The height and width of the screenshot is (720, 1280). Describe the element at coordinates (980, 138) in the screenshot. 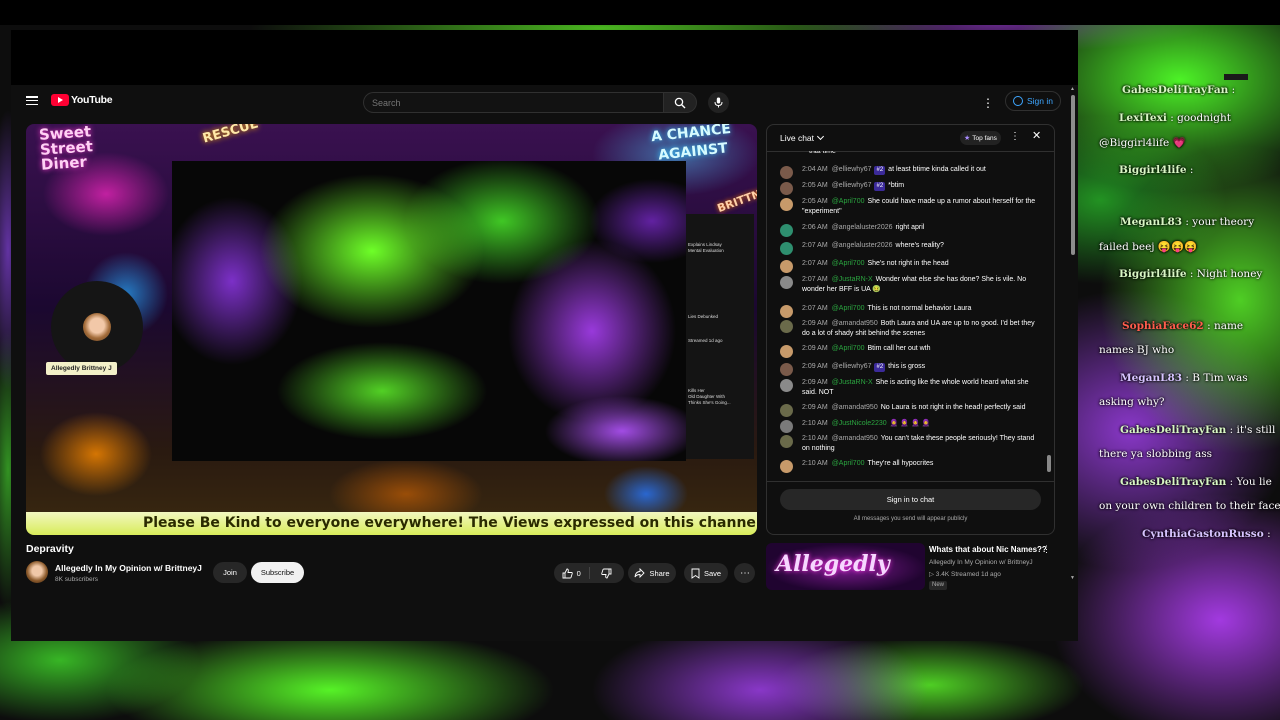

I see `top-fans-button: ★ Top fans` at that location.